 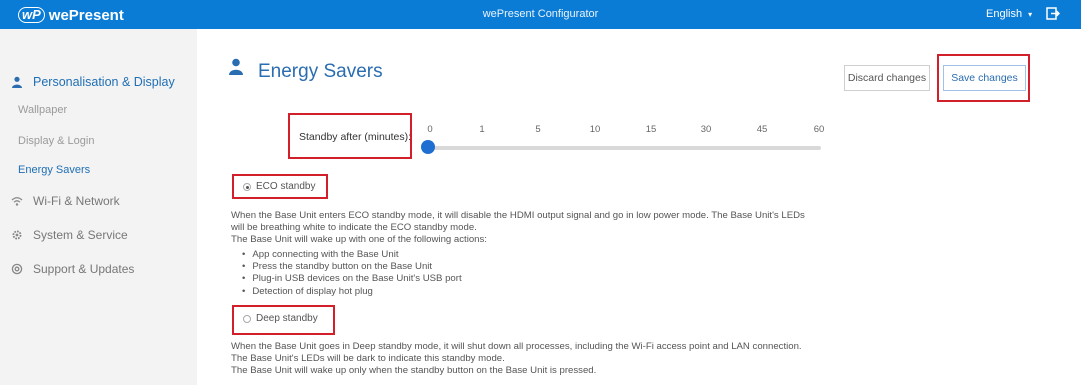 I want to click on language-selector: English ▾, so click(x=1009, y=14).